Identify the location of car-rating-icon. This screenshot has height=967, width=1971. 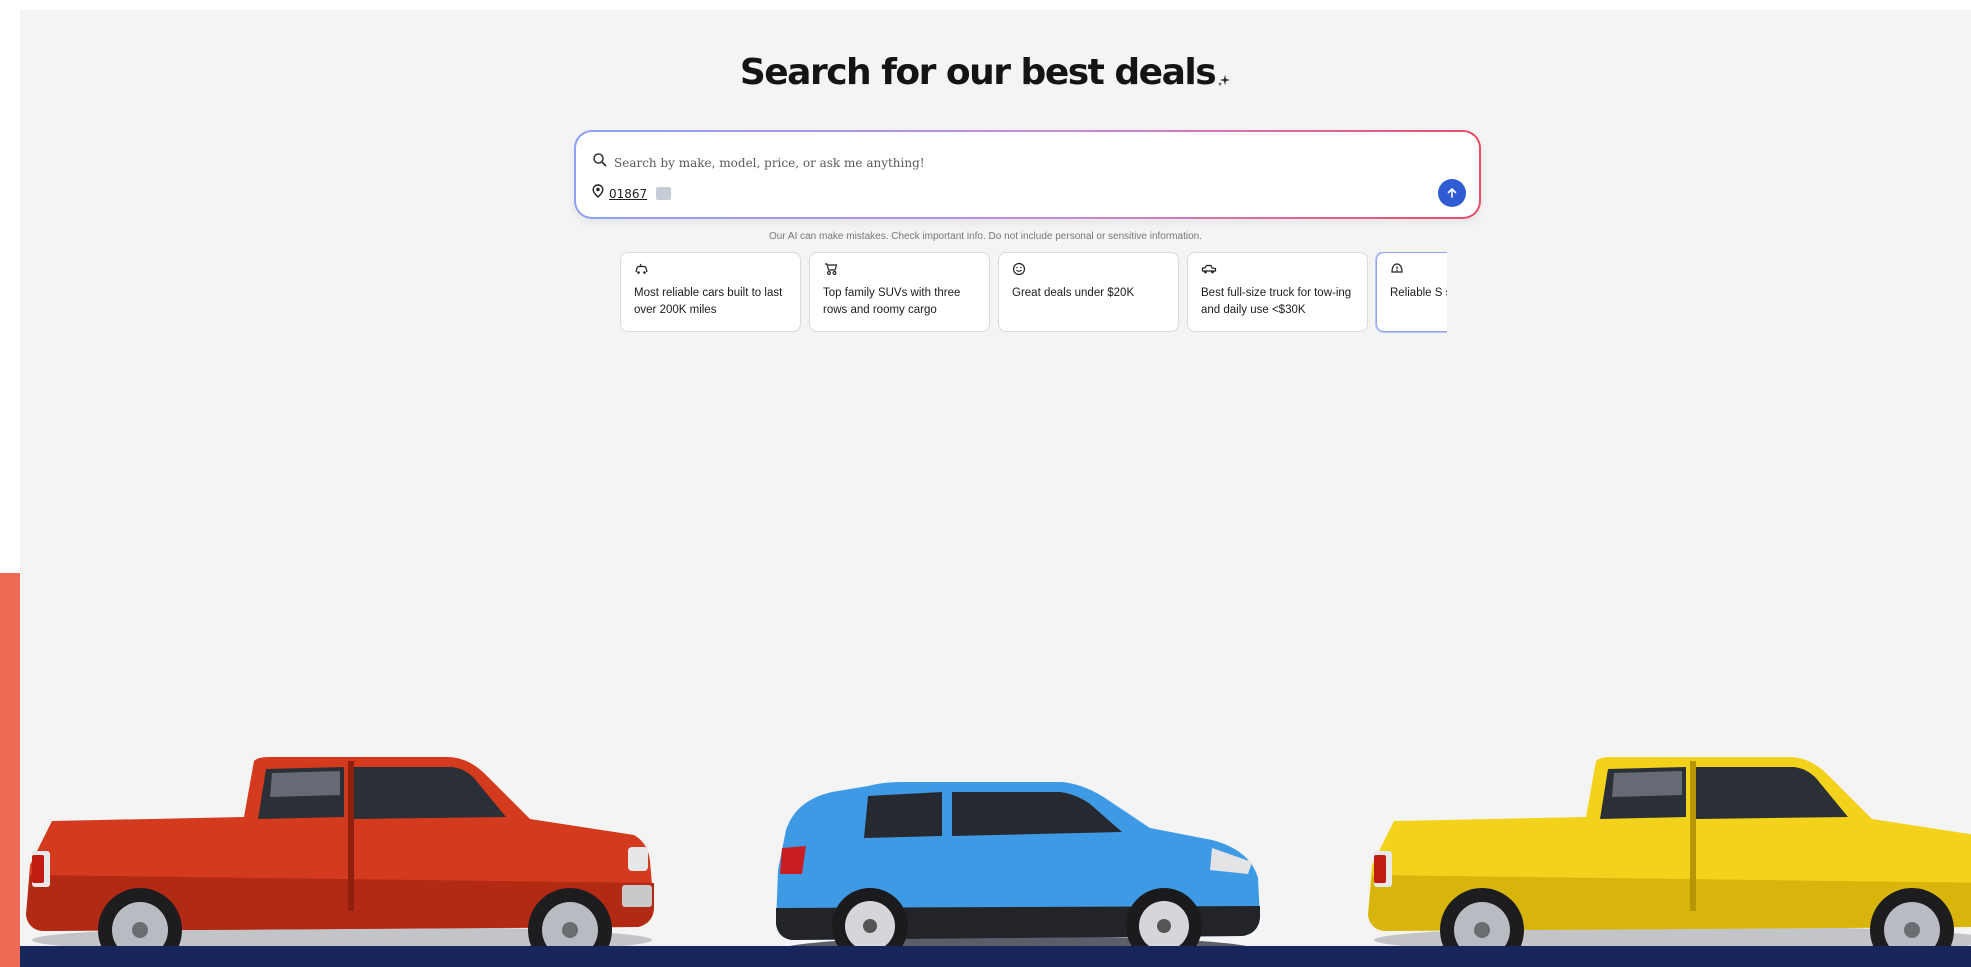
(710, 269).